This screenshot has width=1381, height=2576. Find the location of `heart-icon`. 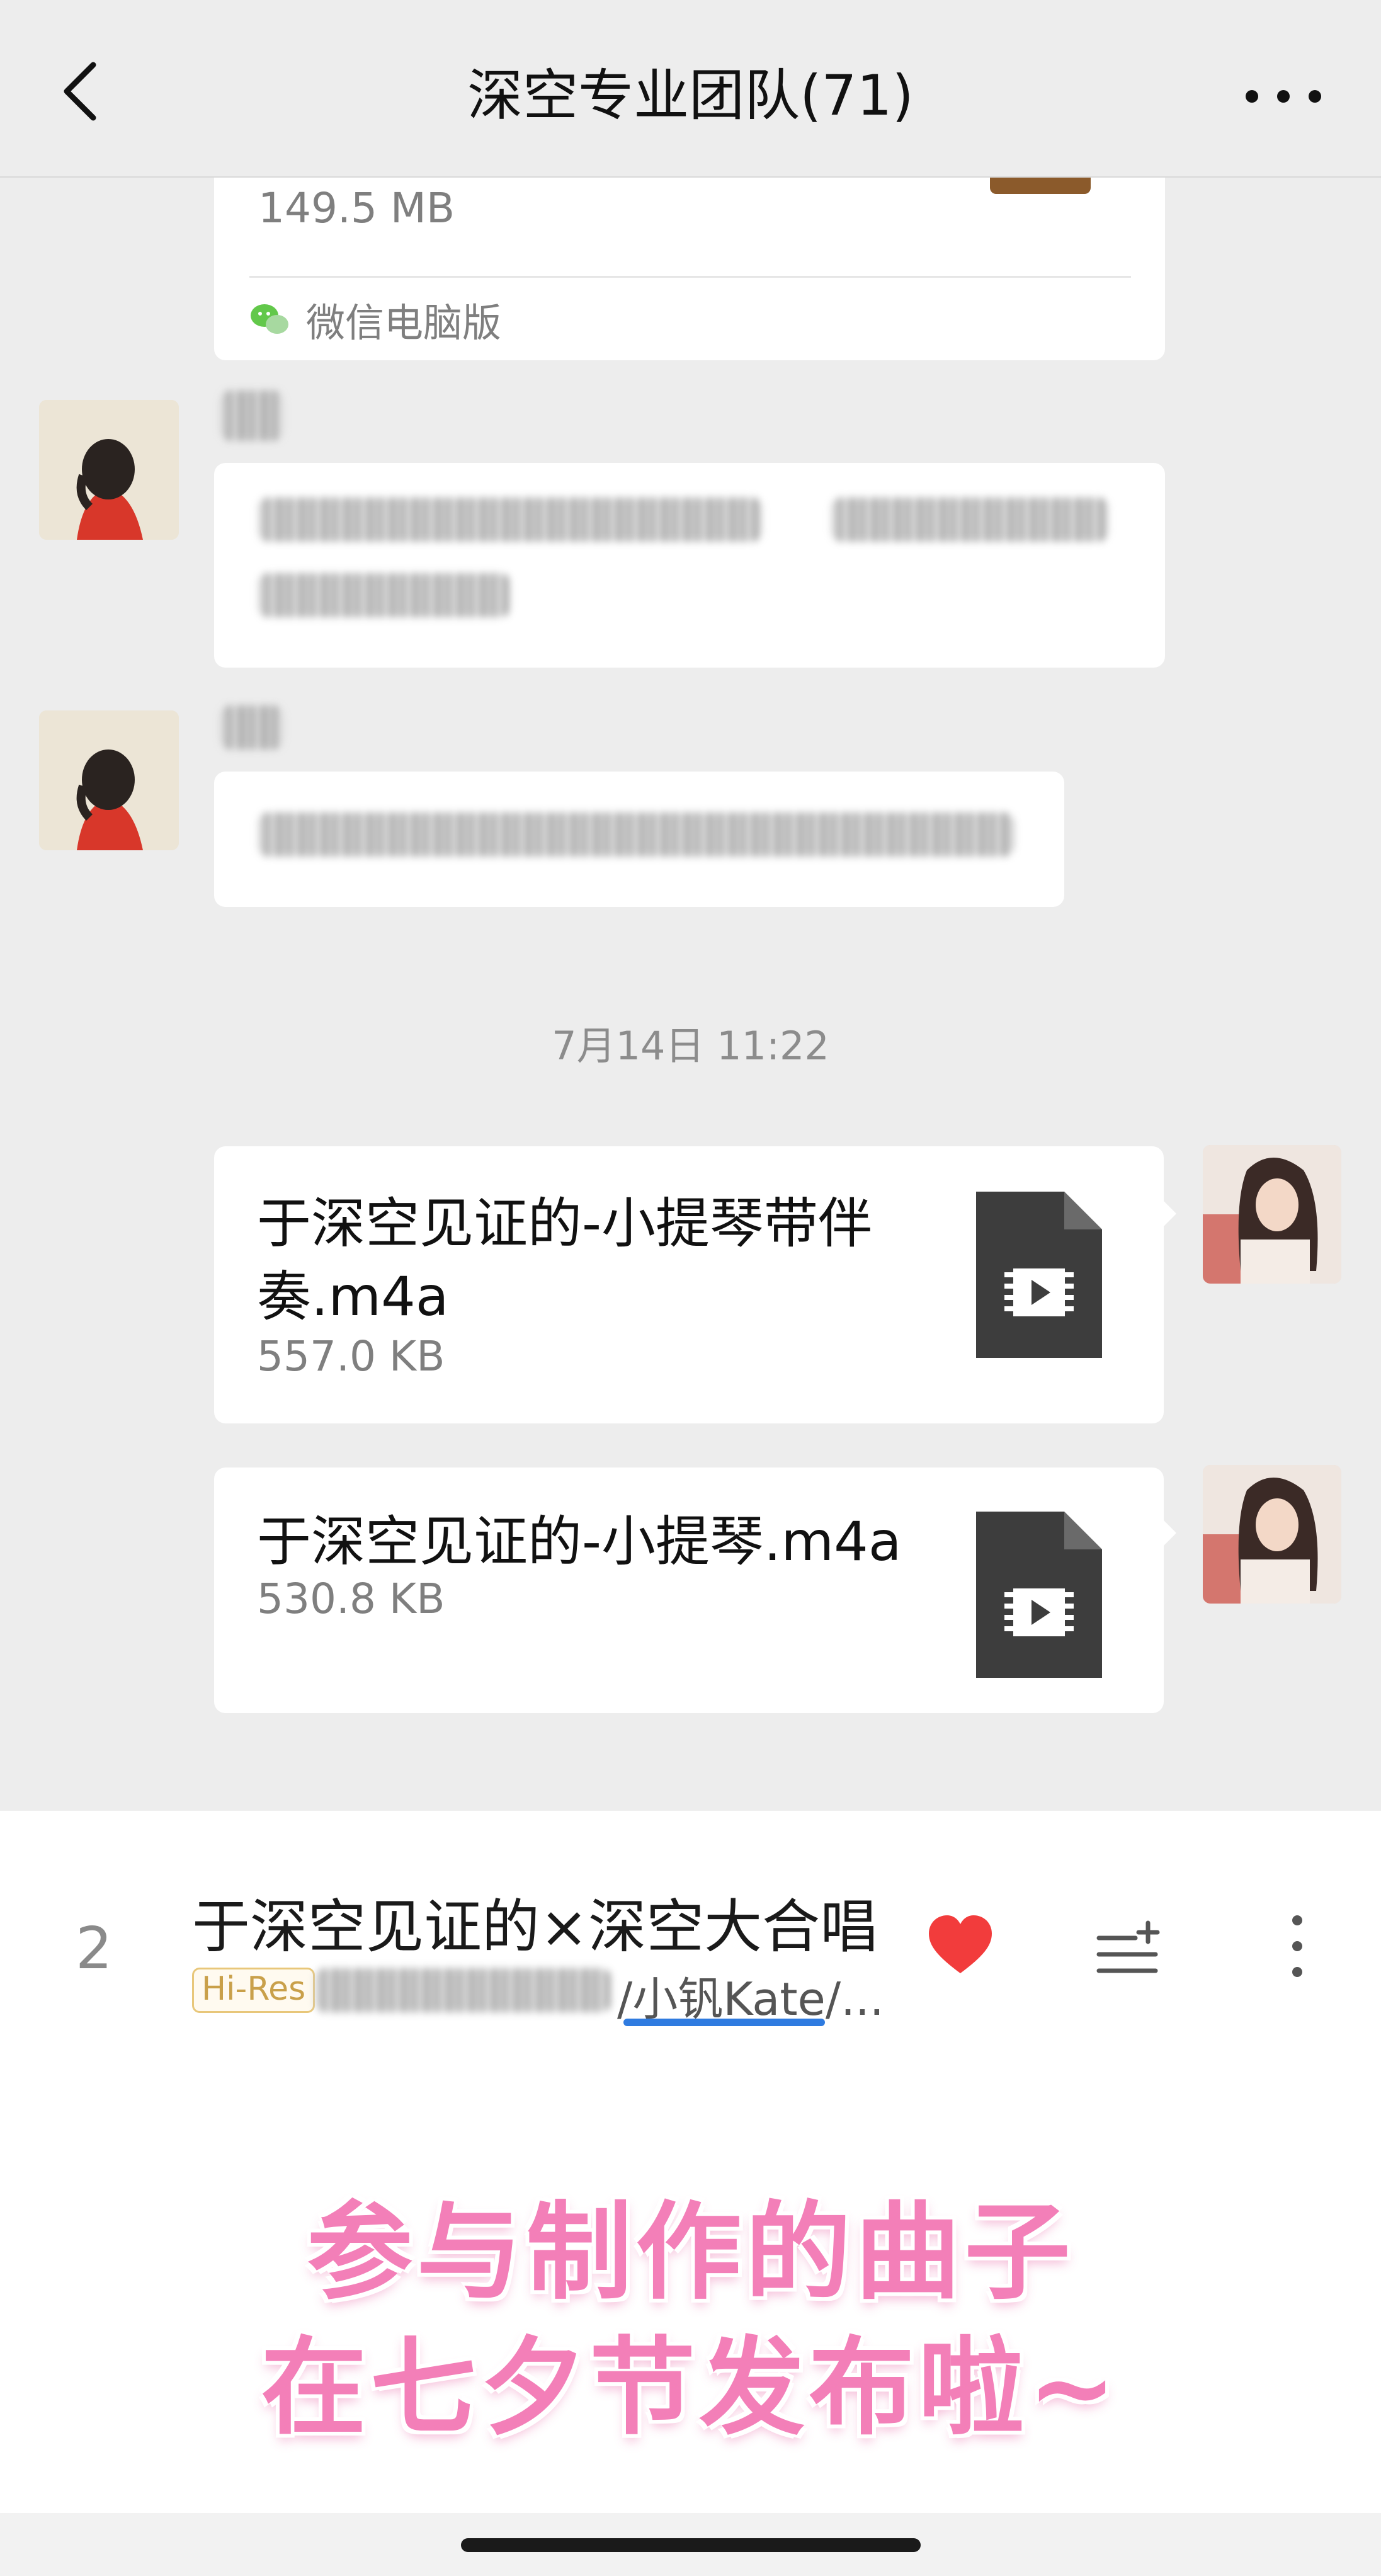

heart-icon is located at coordinates (960, 1944).